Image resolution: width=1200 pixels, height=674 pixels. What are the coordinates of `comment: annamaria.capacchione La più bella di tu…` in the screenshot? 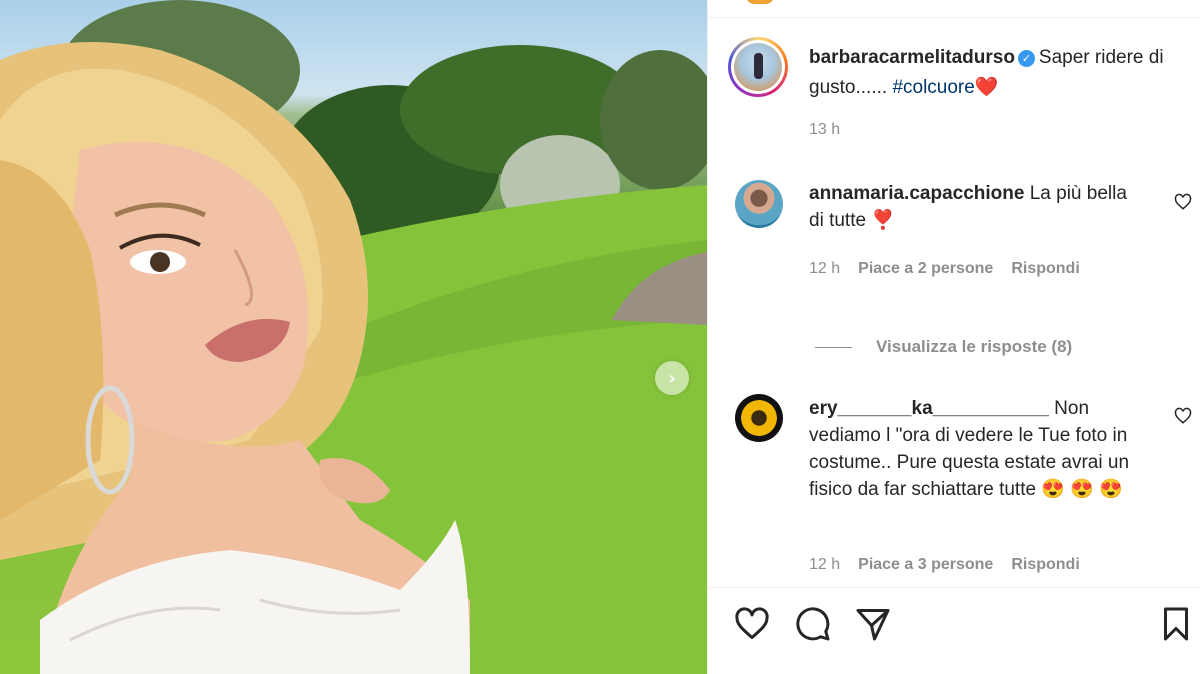 It's located at (974, 207).